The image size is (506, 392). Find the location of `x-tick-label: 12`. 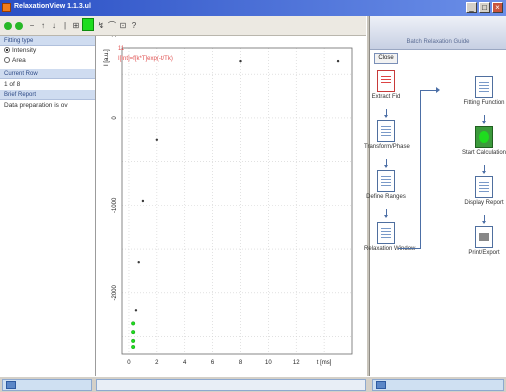

x-tick-label: 12 is located at coordinates (296, 363).